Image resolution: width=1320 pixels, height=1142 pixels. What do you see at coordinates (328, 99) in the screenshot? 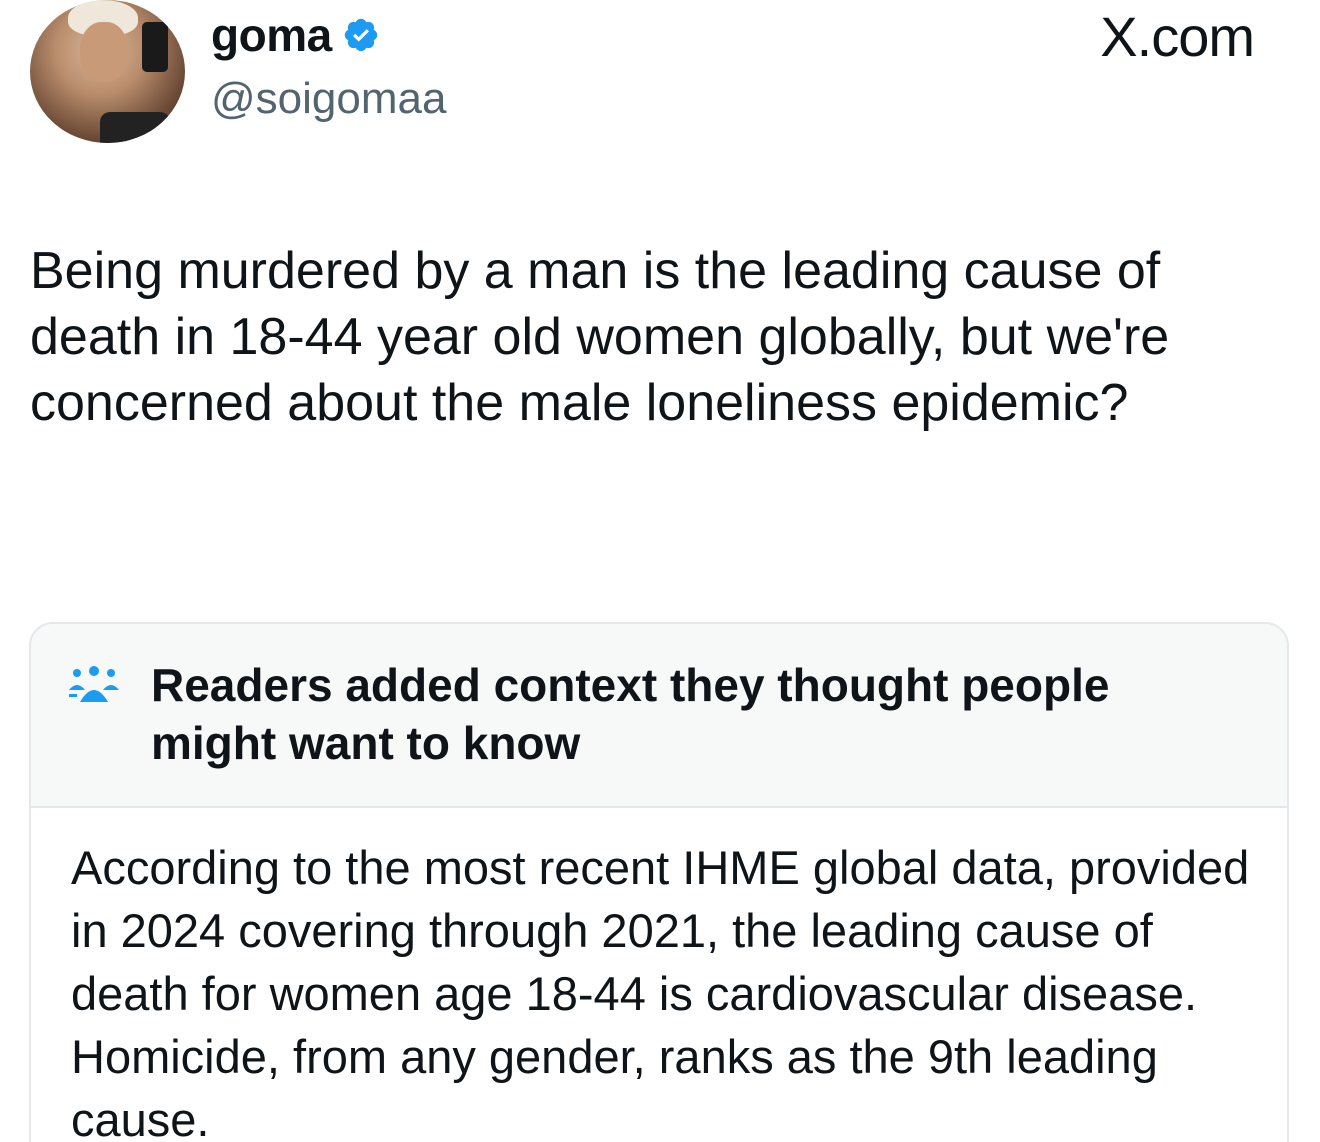
I see `author-handle: @soigomaa` at bounding box center [328, 99].